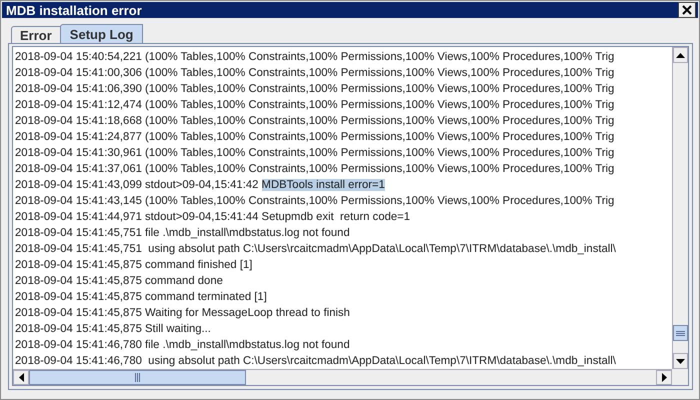 This screenshot has height=400, width=700. What do you see at coordinates (314, 89) in the screenshot?
I see `log-line: 2018-09-04 15:41:06,390 (100% Tables,100% Constraints,100% Permissions,100% Views,100% Procedures,100% Trig` at bounding box center [314, 89].